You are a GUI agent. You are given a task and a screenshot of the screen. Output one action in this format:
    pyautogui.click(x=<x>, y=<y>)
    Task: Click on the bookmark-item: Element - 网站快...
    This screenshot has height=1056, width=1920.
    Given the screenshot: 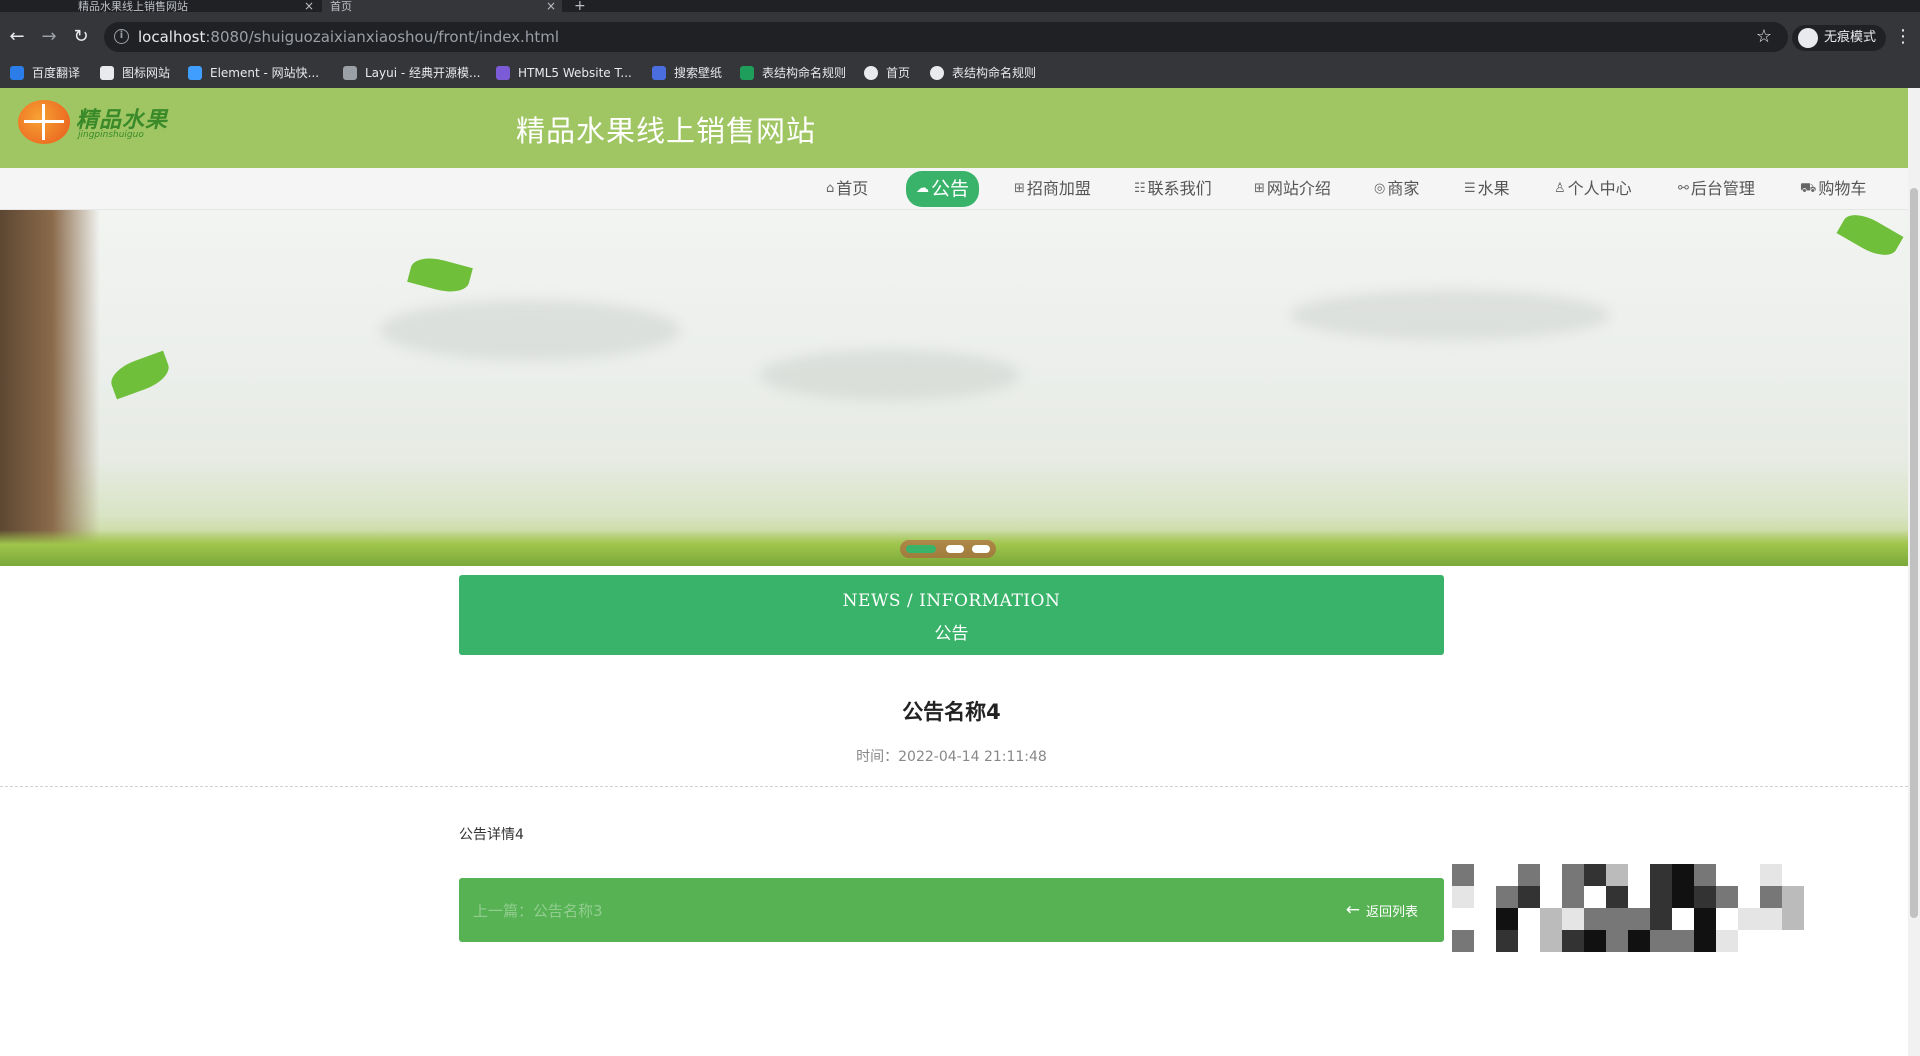 What is the action you would take?
    pyautogui.click(x=253, y=73)
    